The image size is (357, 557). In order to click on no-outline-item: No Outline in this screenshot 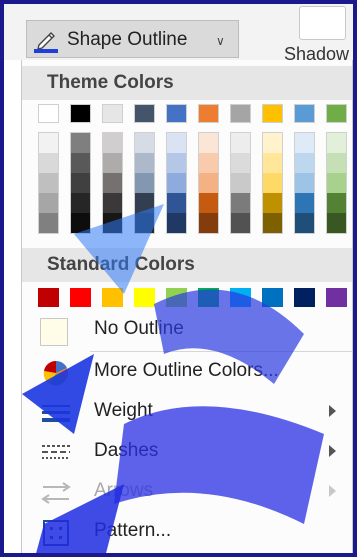, I will do `click(187, 331)`.